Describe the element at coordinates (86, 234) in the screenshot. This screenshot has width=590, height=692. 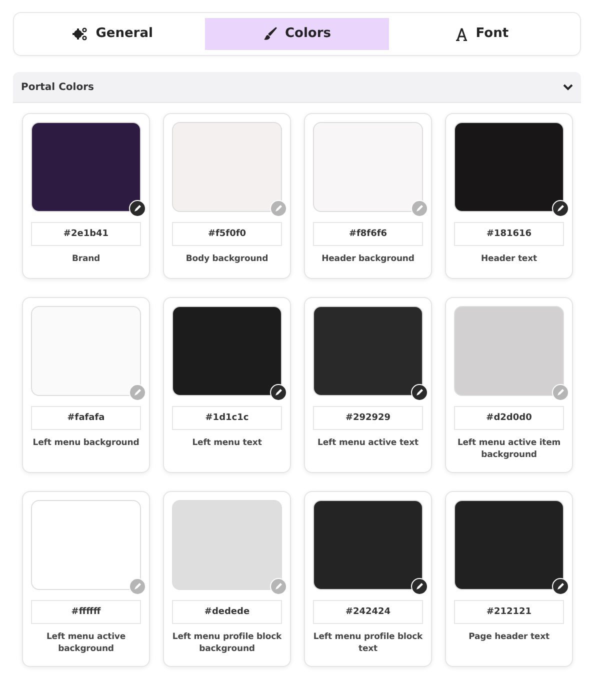
I see `hex-field: #2e1b41` at that location.